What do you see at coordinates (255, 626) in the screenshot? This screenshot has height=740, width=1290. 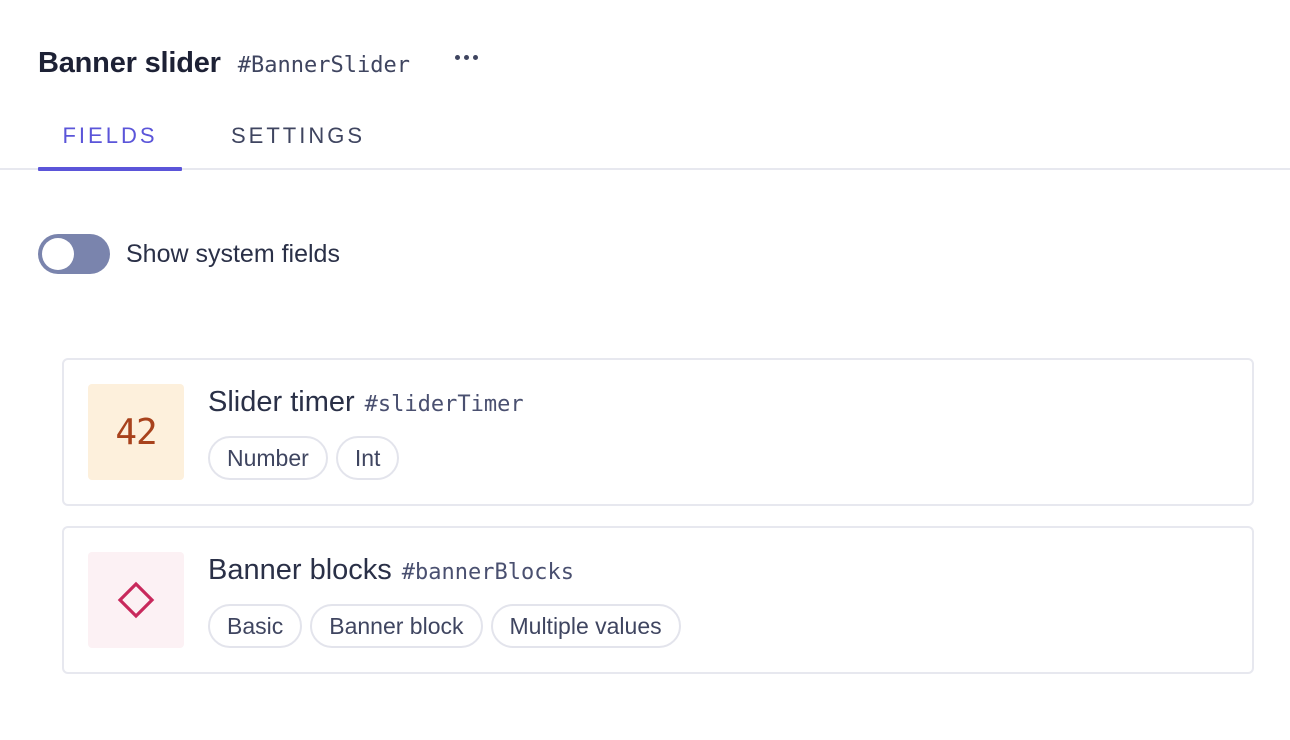 I see `field-type-badge: Basic` at bounding box center [255, 626].